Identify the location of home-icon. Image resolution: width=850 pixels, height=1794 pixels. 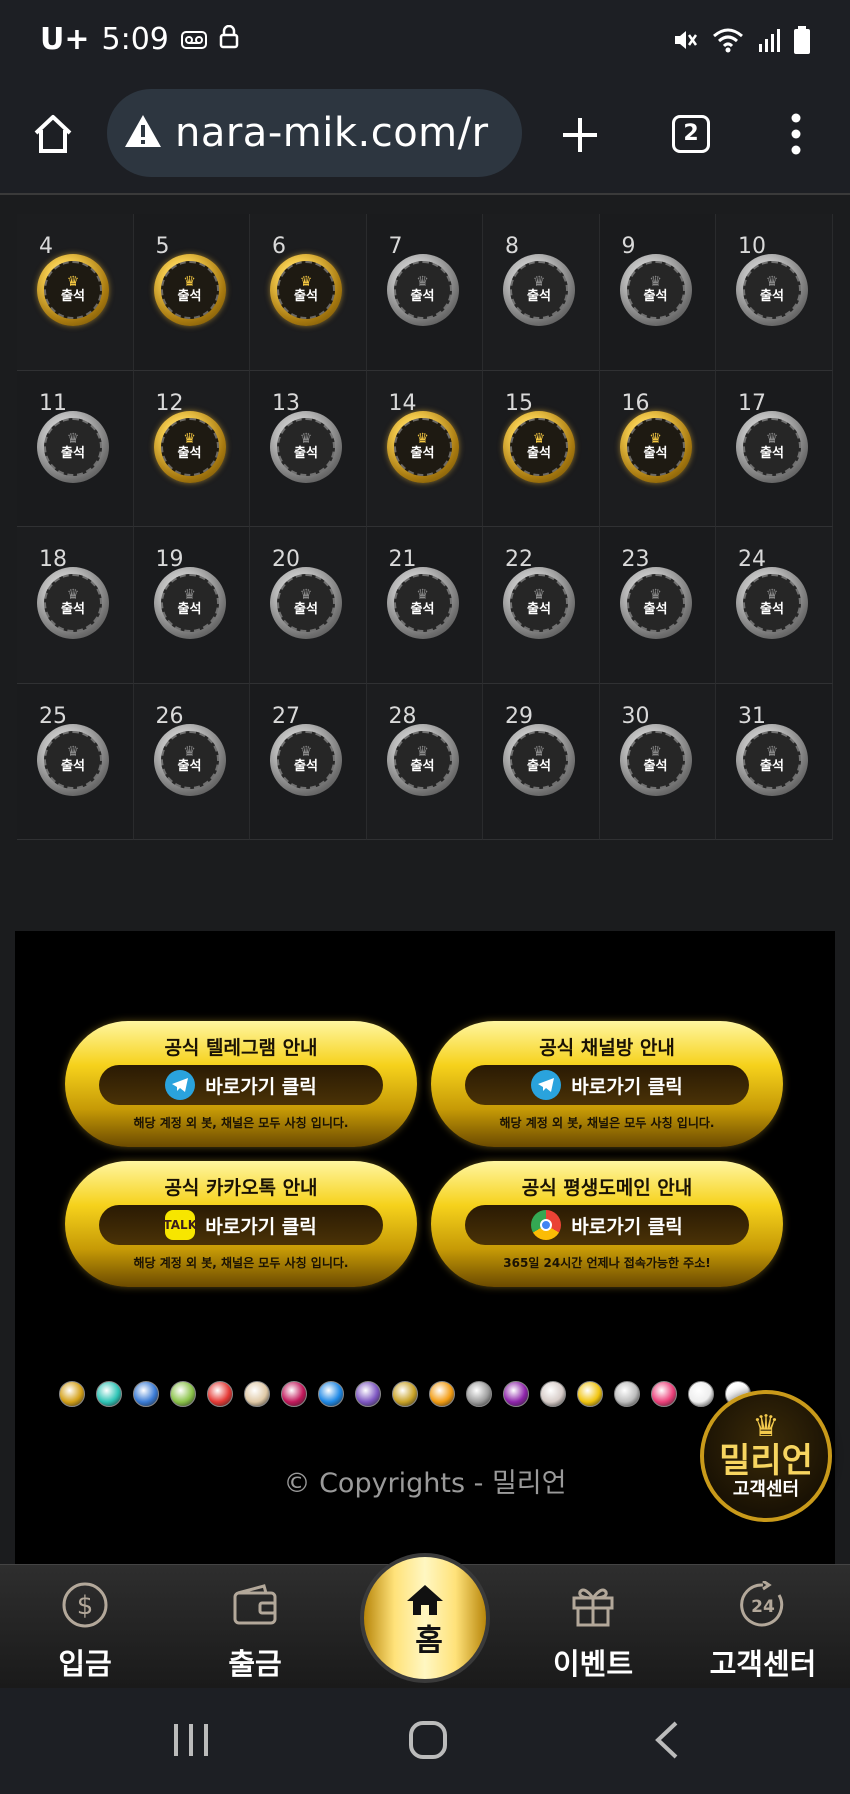
(53, 136).